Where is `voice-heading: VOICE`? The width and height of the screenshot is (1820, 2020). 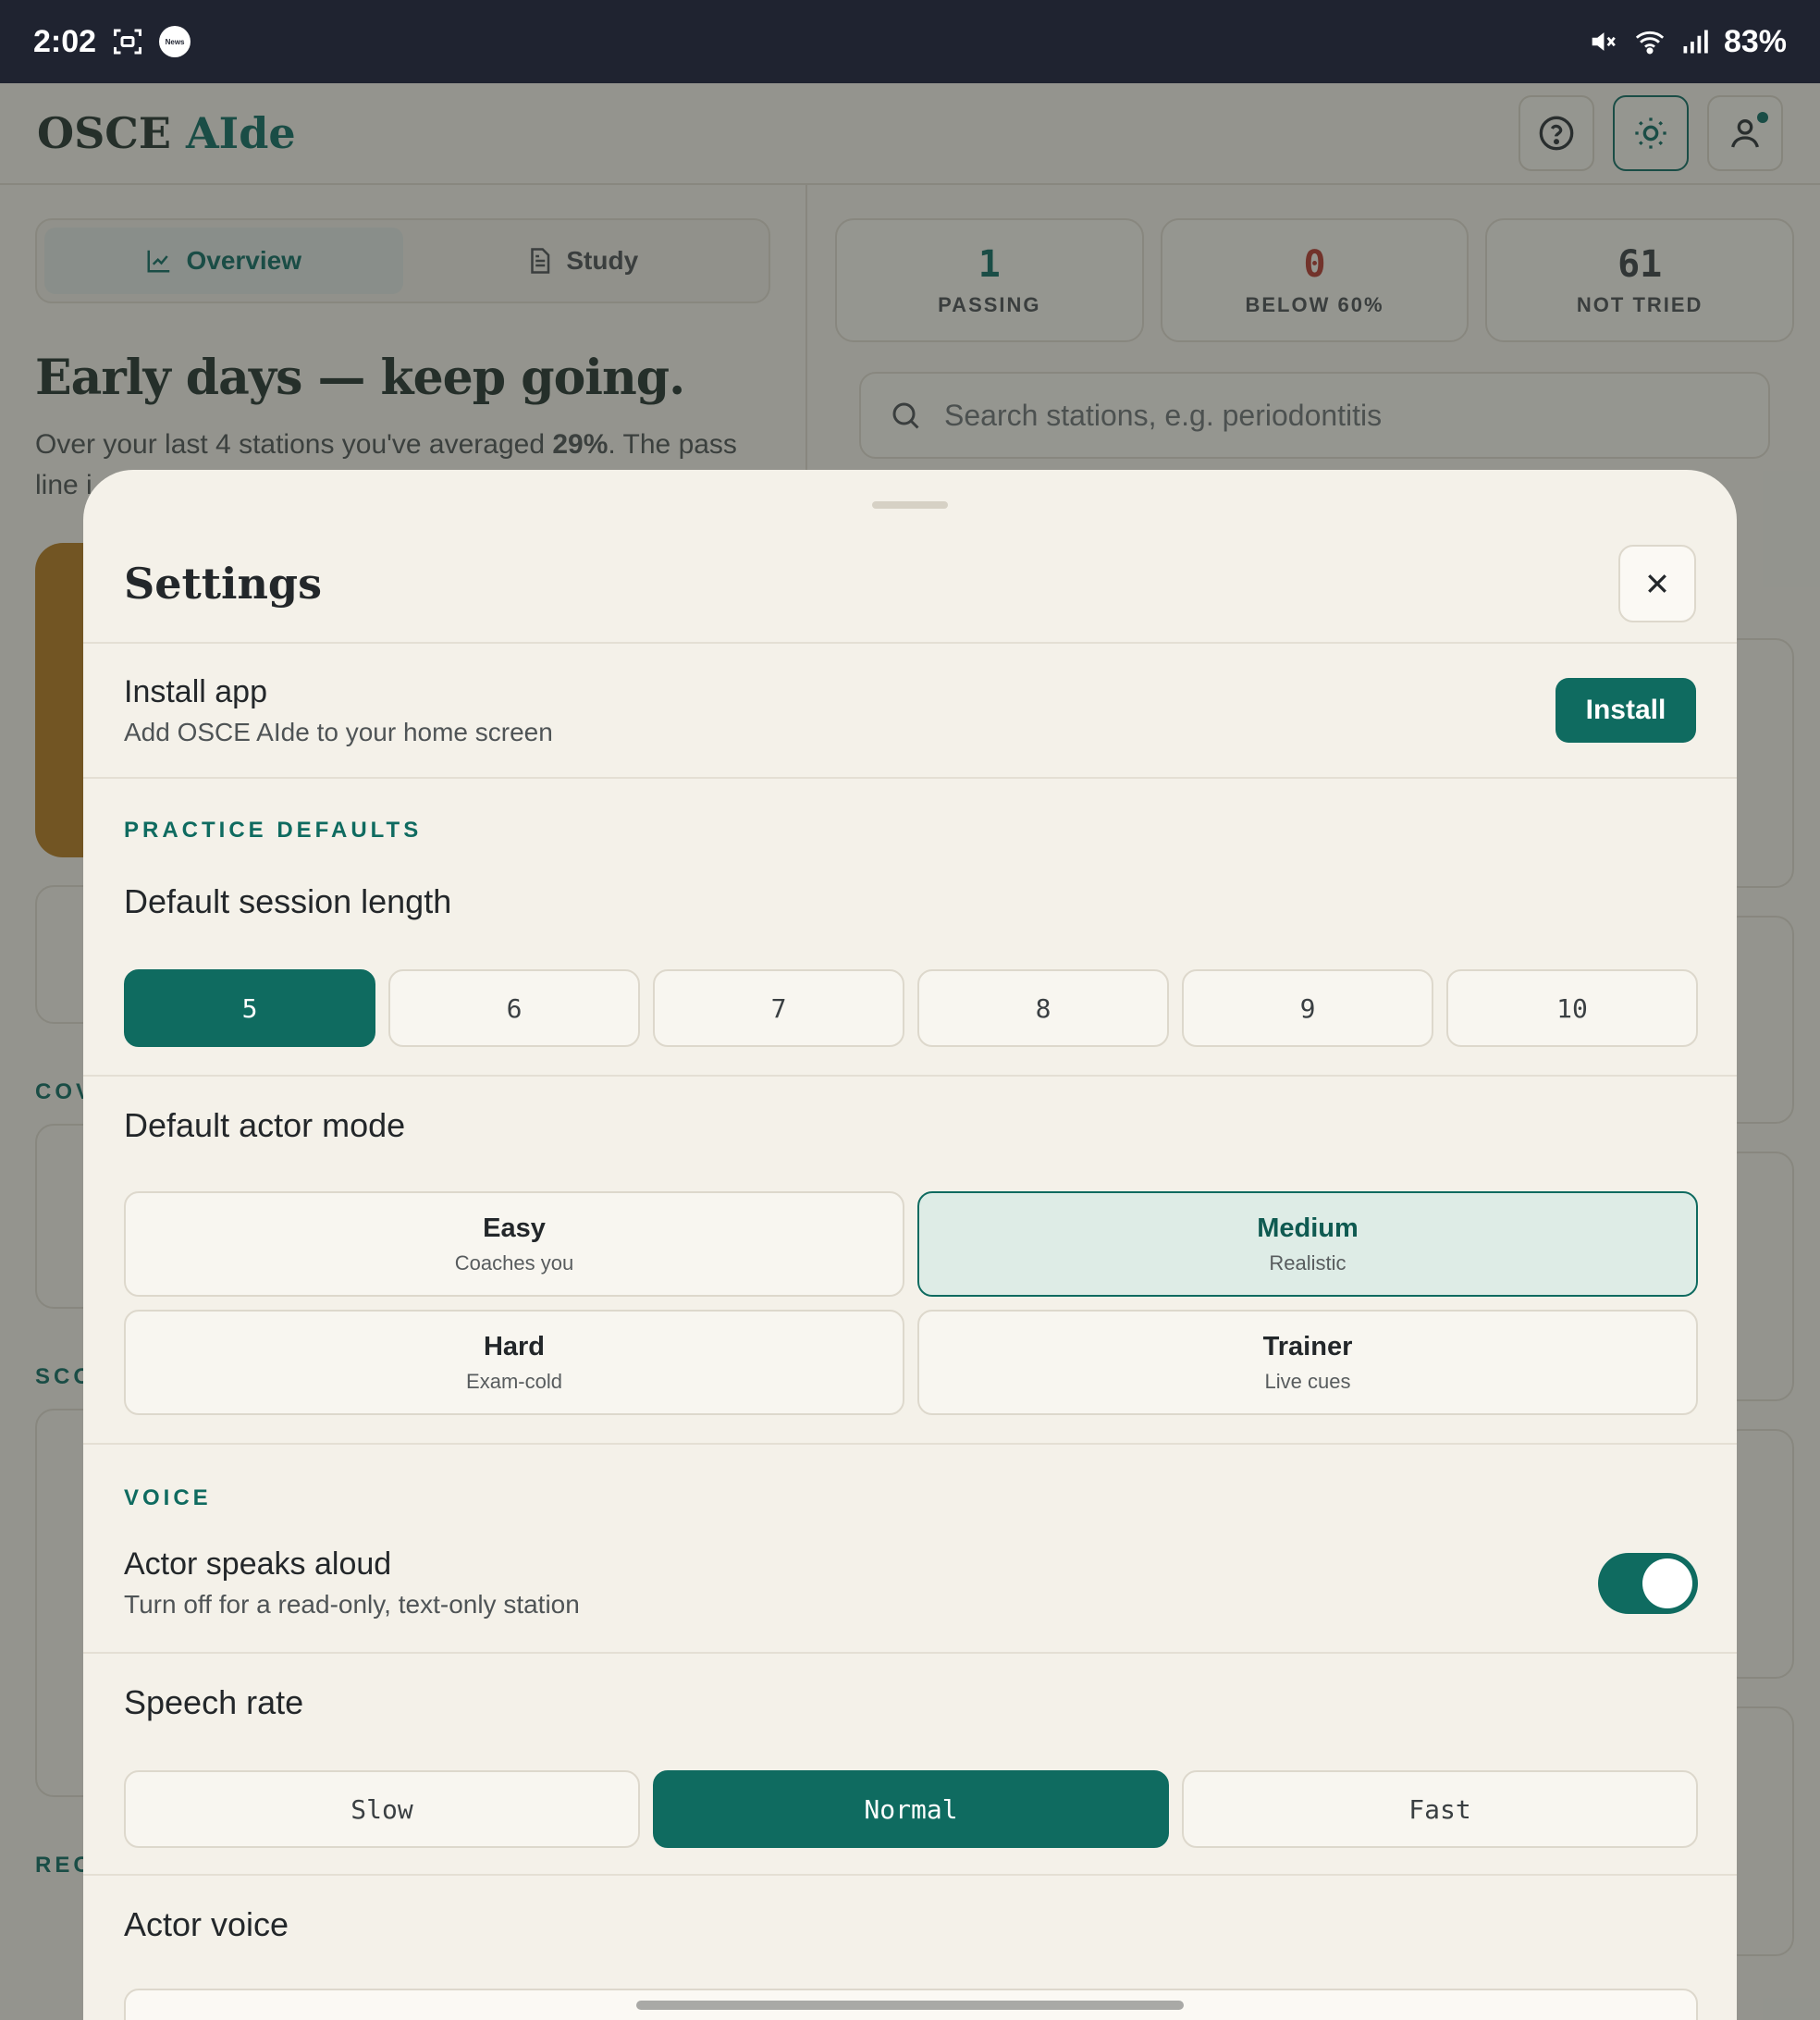
voice-heading: VOICE is located at coordinates (168, 1498).